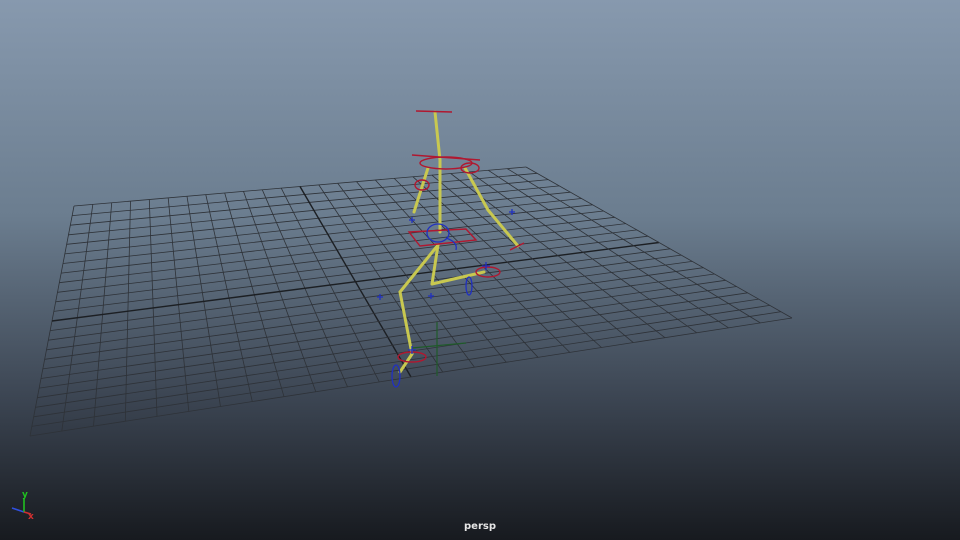 This screenshot has height=540, width=960. What do you see at coordinates (446, 298) in the screenshot?
I see `fk-controls` at bounding box center [446, 298].